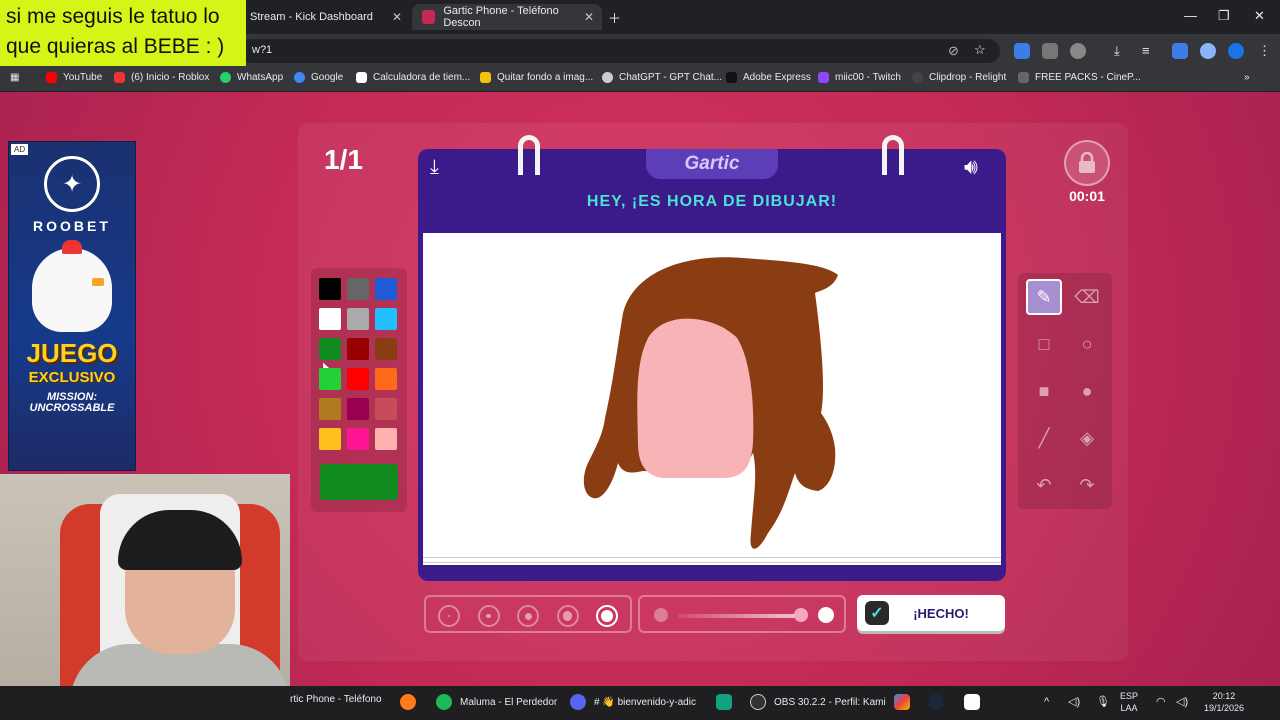  I want to click on puzzle-icon, so click(1078, 51).